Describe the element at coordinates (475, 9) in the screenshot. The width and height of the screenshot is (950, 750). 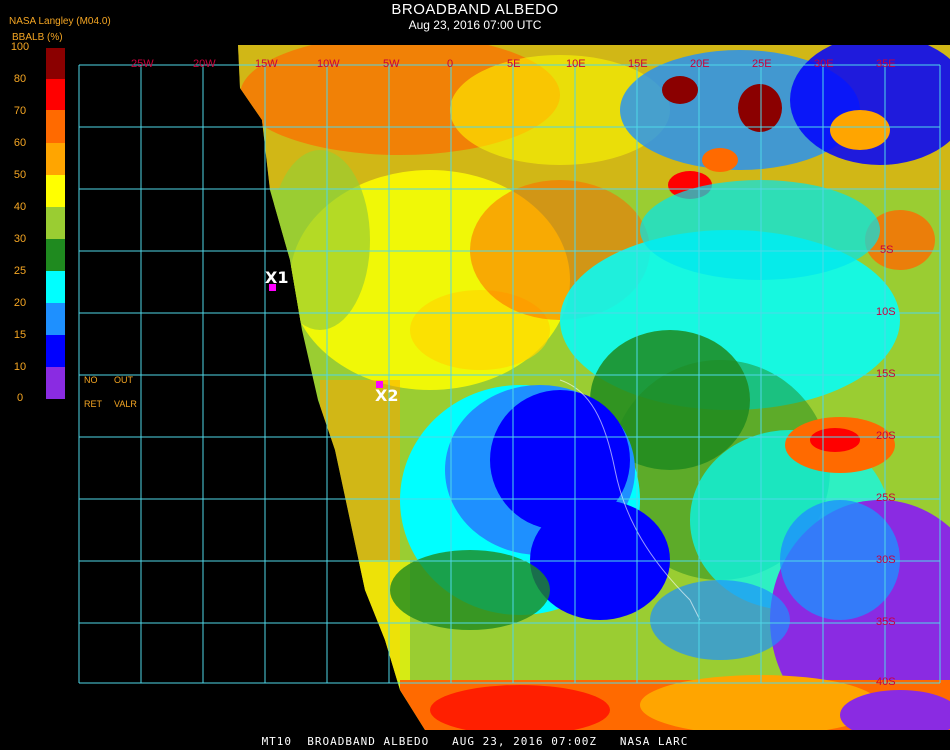
I see `map-title: BROADBAND ALBEDO` at that location.